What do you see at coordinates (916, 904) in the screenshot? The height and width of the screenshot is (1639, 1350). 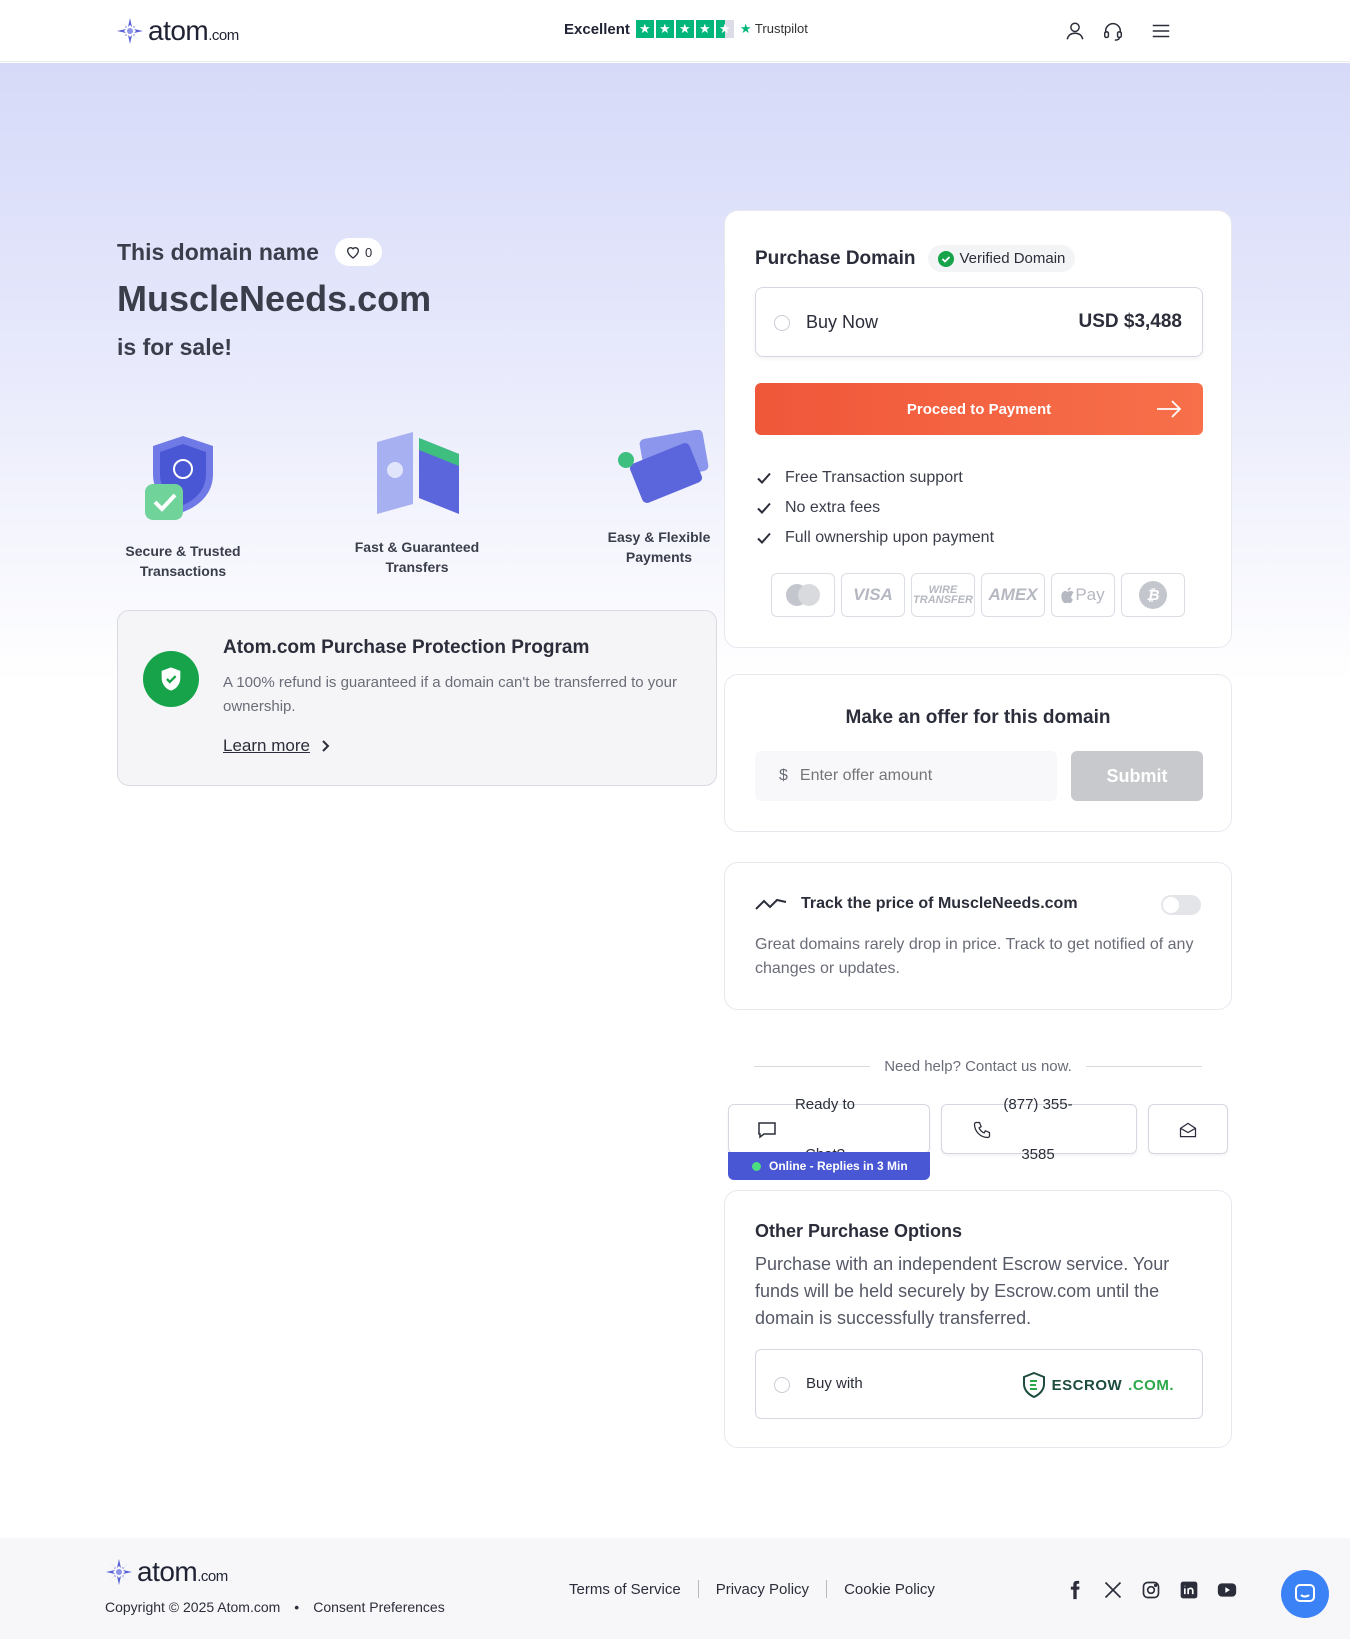 I see `track-header: Track the price of MuscleNeeds.com` at bounding box center [916, 904].